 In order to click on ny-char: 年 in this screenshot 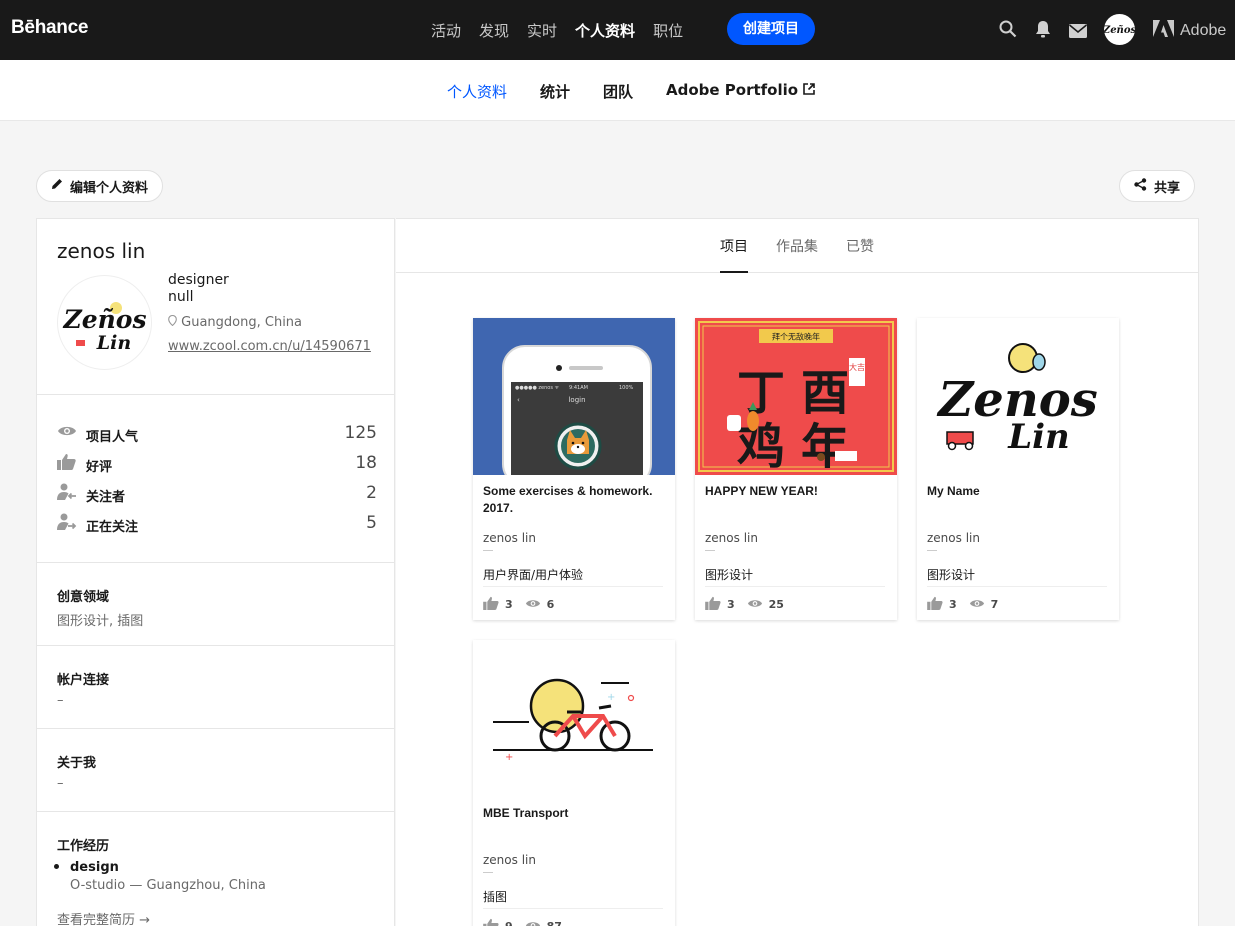, I will do `click(825, 447)`.